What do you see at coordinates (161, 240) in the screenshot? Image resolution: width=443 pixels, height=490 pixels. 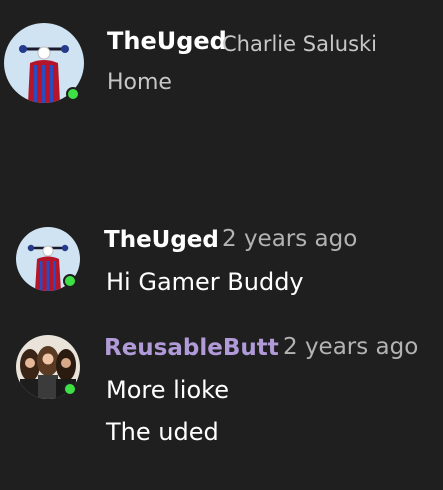 I see `message-author: TheUged` at bounding box center [161, 240].